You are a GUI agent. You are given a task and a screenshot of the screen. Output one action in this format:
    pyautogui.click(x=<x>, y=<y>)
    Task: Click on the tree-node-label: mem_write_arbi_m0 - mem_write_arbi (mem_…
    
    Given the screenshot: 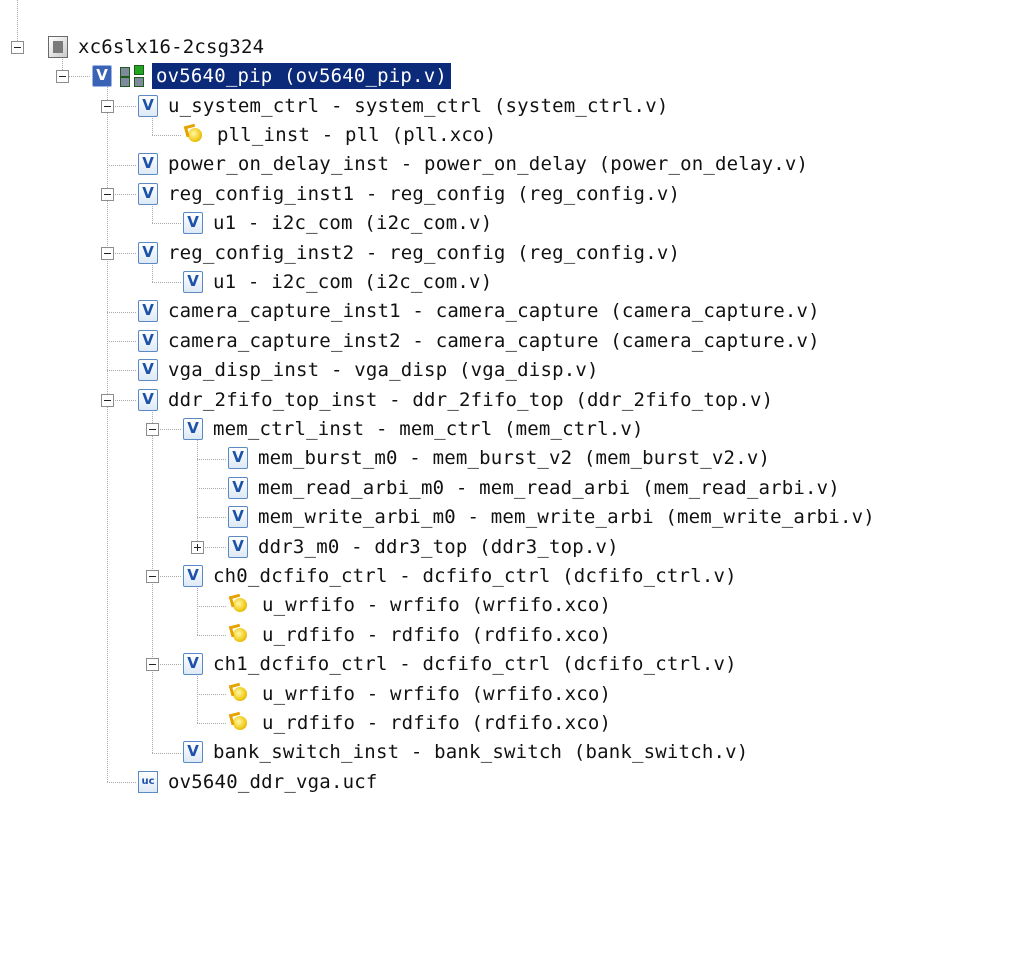 What is the action you would take?
    pyautogui.click(x=566, y=517)
    